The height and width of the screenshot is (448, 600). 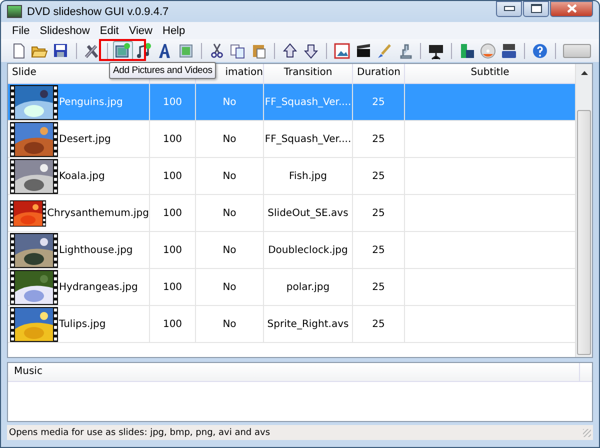 What do you see at coordinates (290, 51) in the screenshot?
I see `arrow-up-icon` at bounding box center [290, 51].